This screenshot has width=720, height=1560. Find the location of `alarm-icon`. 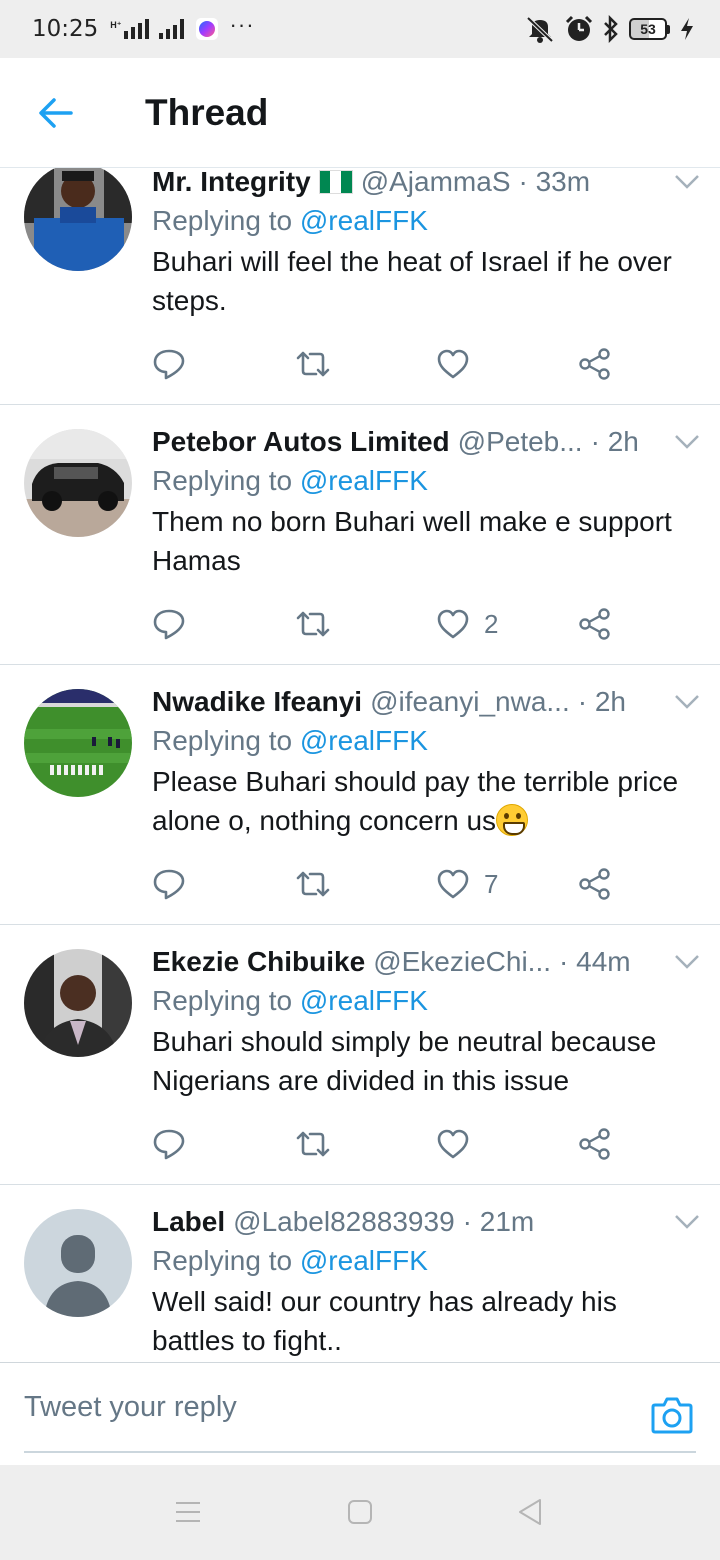

alarm-icon is located at coordinates (579, 28).